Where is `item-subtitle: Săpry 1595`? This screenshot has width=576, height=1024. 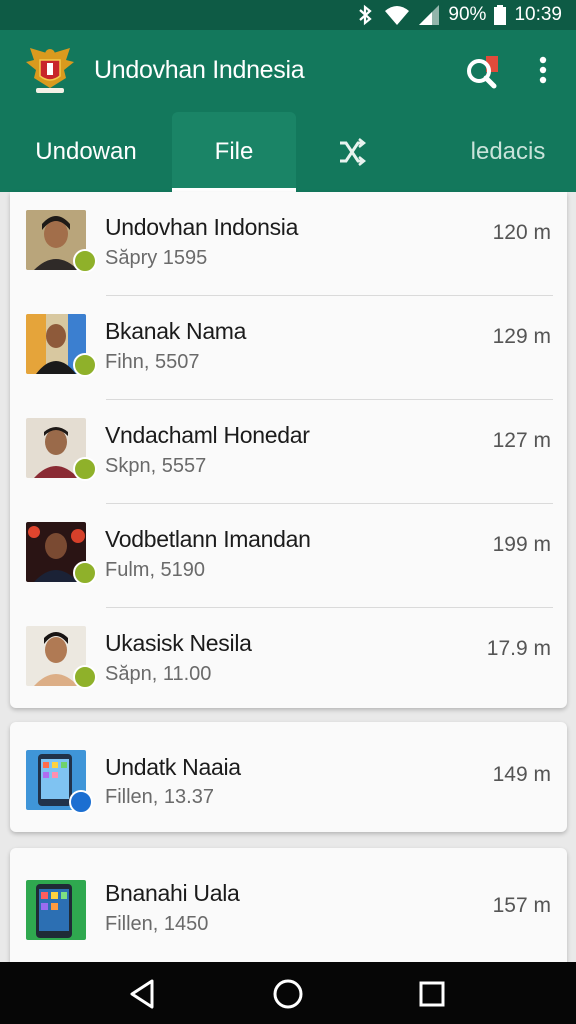
item-subtitle: Săpry 1595 is located at coordinates (156, 258).